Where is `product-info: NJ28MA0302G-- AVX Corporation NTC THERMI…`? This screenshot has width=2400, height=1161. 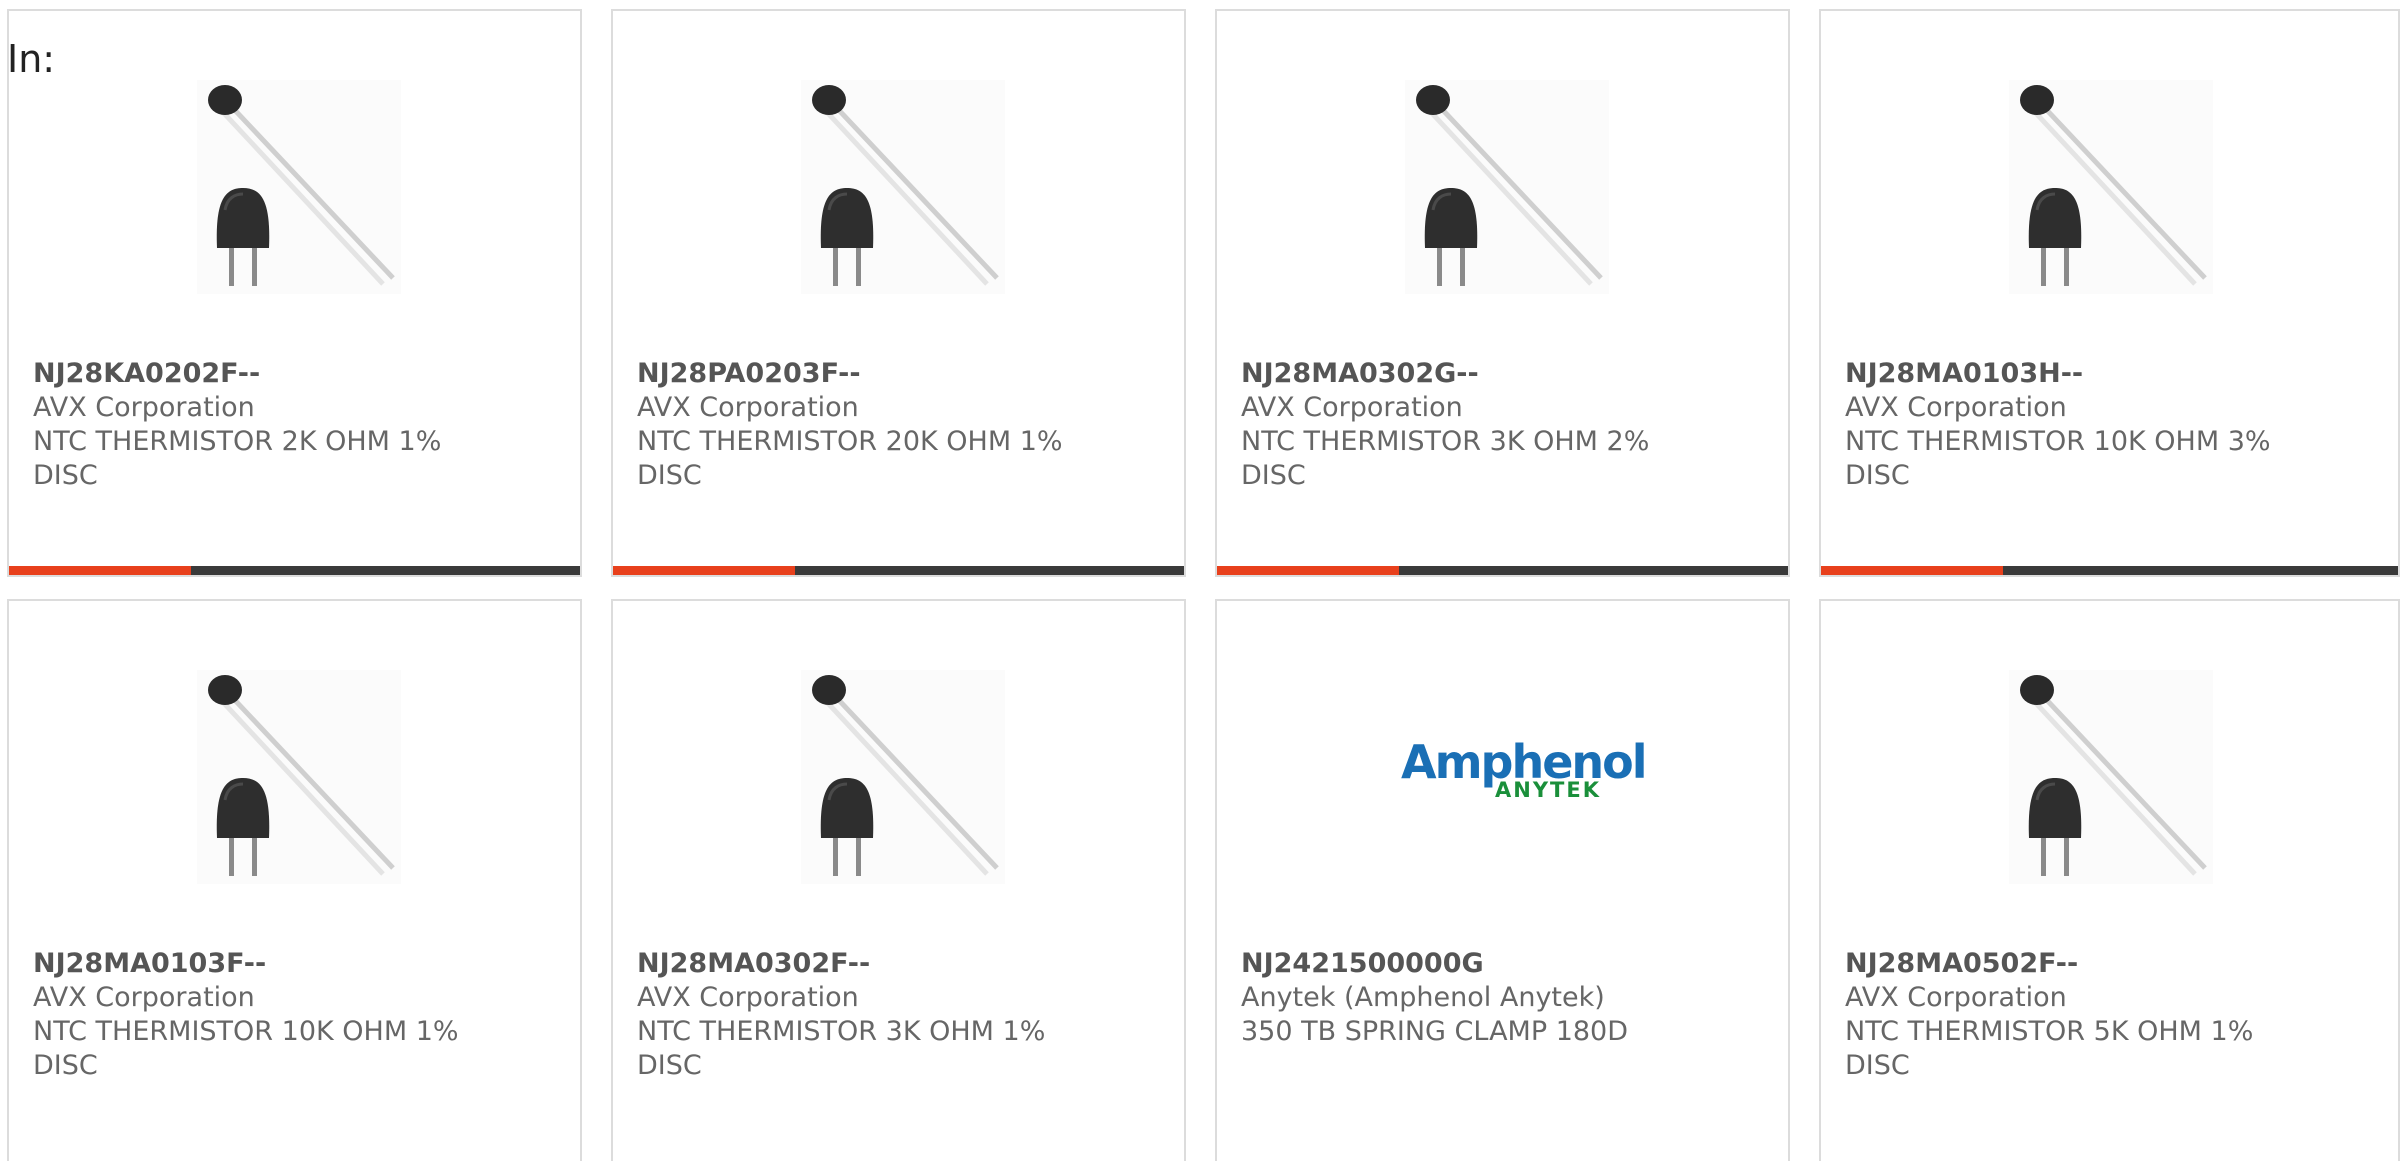
product-info: NJ28MA0302G-- AVX Corporation NTC THERMI… is located at coordinates (1501, 425).